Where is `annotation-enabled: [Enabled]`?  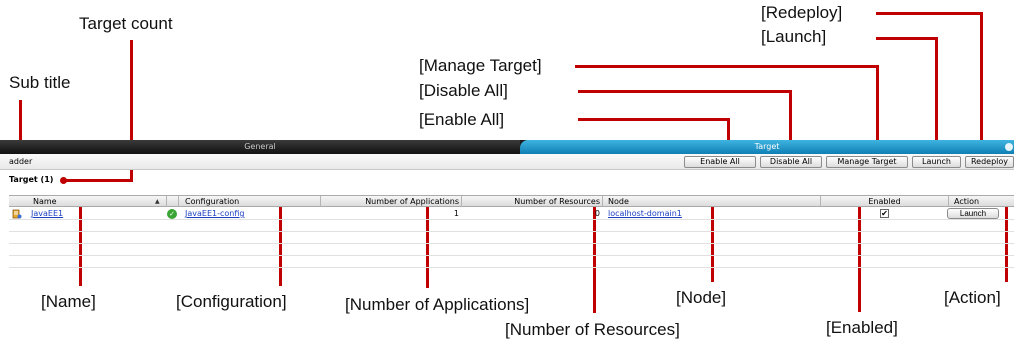
annotation-enabled: [Enabled] is located at coordinates (862, 327).